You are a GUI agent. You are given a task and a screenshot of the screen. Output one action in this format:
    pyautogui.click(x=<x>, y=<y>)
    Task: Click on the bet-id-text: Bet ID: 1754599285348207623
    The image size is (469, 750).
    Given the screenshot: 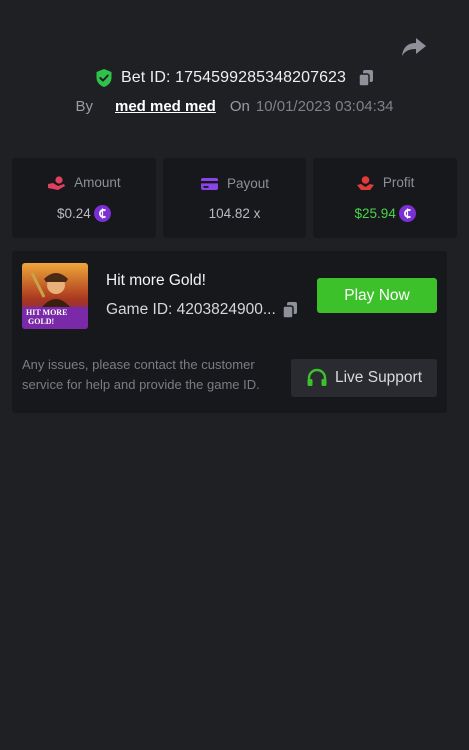 What is the action you would take?
    pyautogui.click(x=233, y=77)
    